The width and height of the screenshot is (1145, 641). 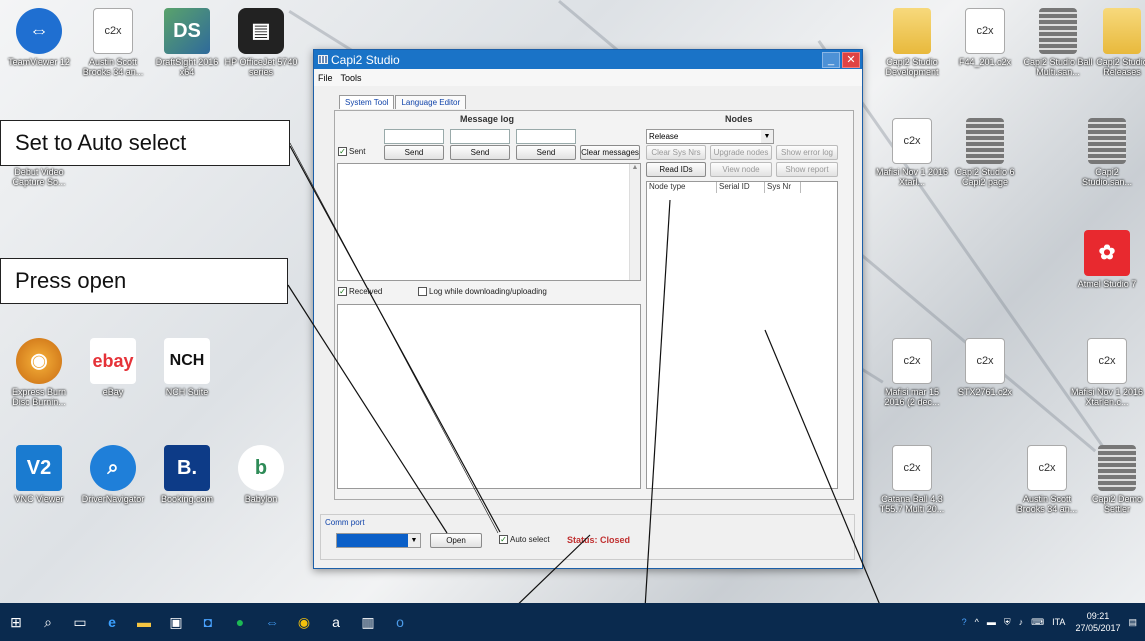 I want to click on minimize-button: _, so click(x=831, y=59).